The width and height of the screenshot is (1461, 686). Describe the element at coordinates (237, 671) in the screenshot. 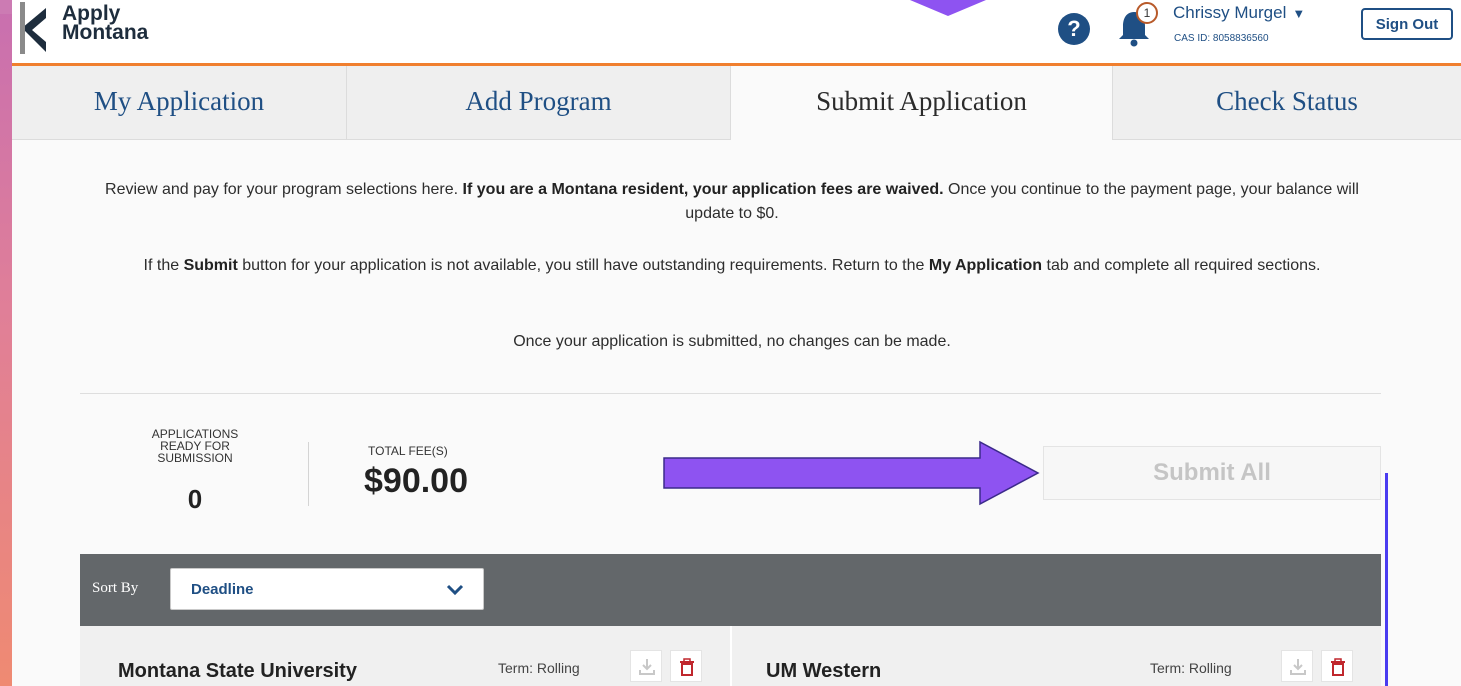

I see `program-name: Montana State University` at that location.